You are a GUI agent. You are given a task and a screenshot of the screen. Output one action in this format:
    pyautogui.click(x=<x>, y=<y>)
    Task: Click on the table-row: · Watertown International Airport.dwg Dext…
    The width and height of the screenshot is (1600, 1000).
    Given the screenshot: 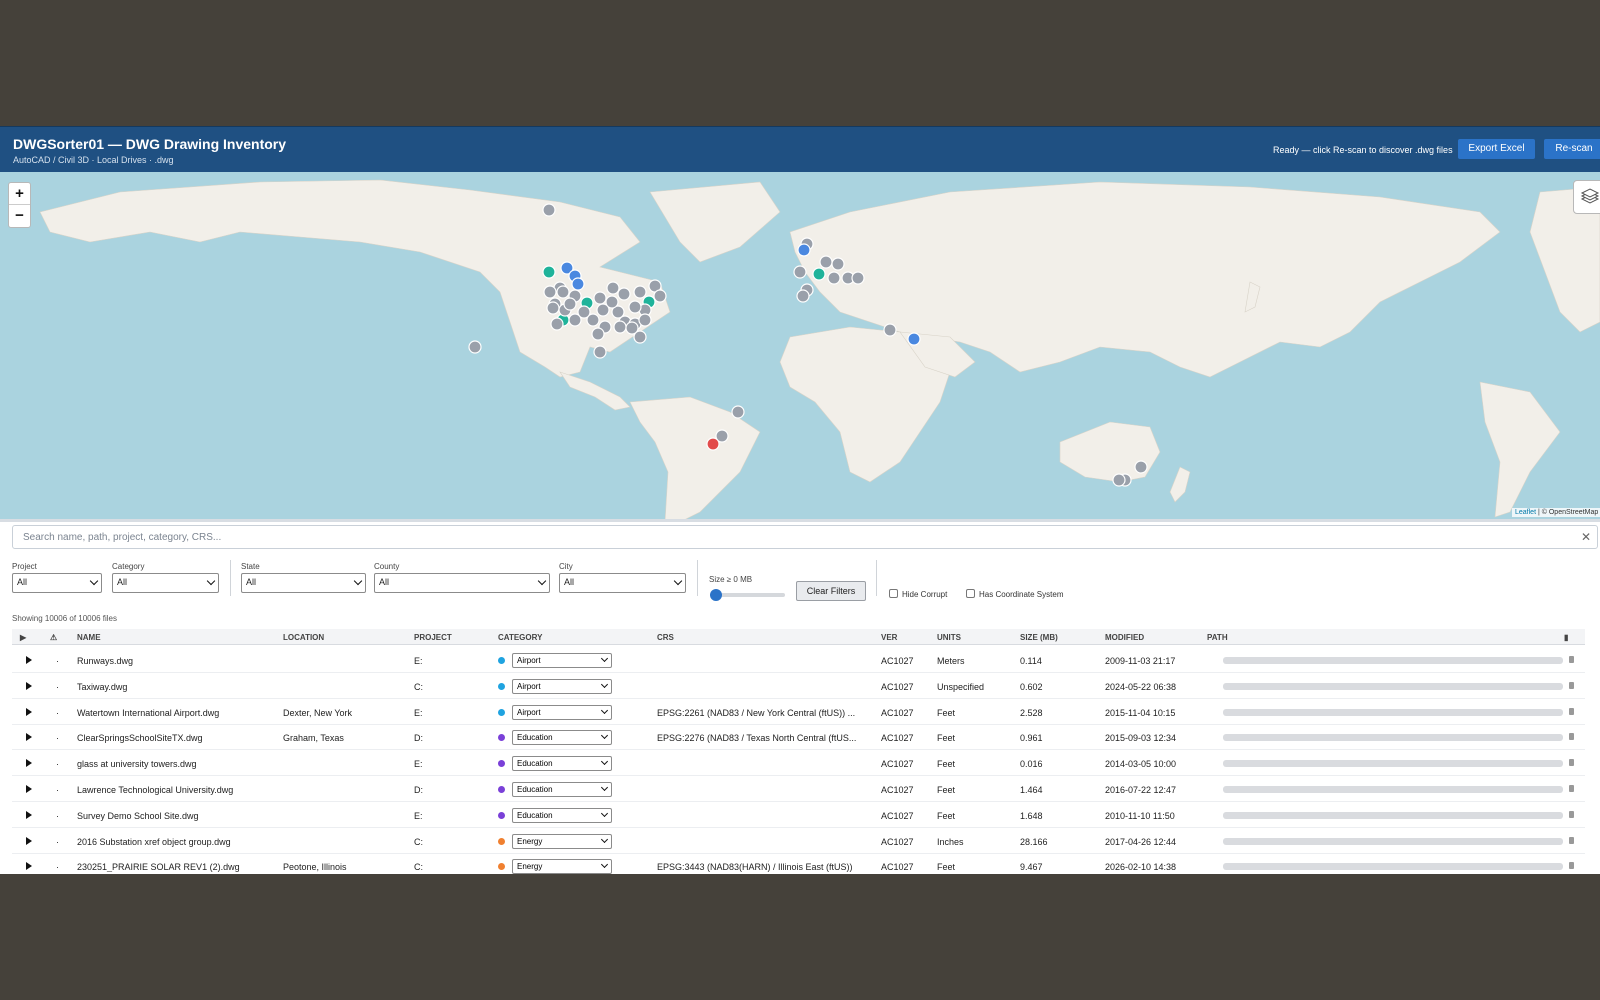 What is the action you would take?
    pyautogui.click(x=798, y=712)
    